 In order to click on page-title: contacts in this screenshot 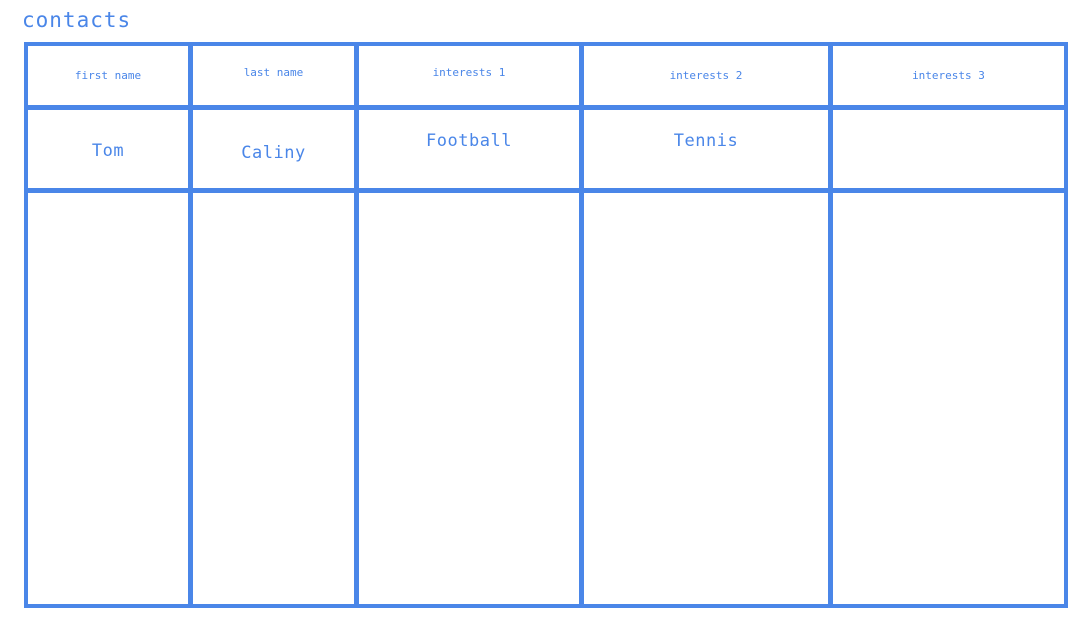, I will do `click(77, 20)`.